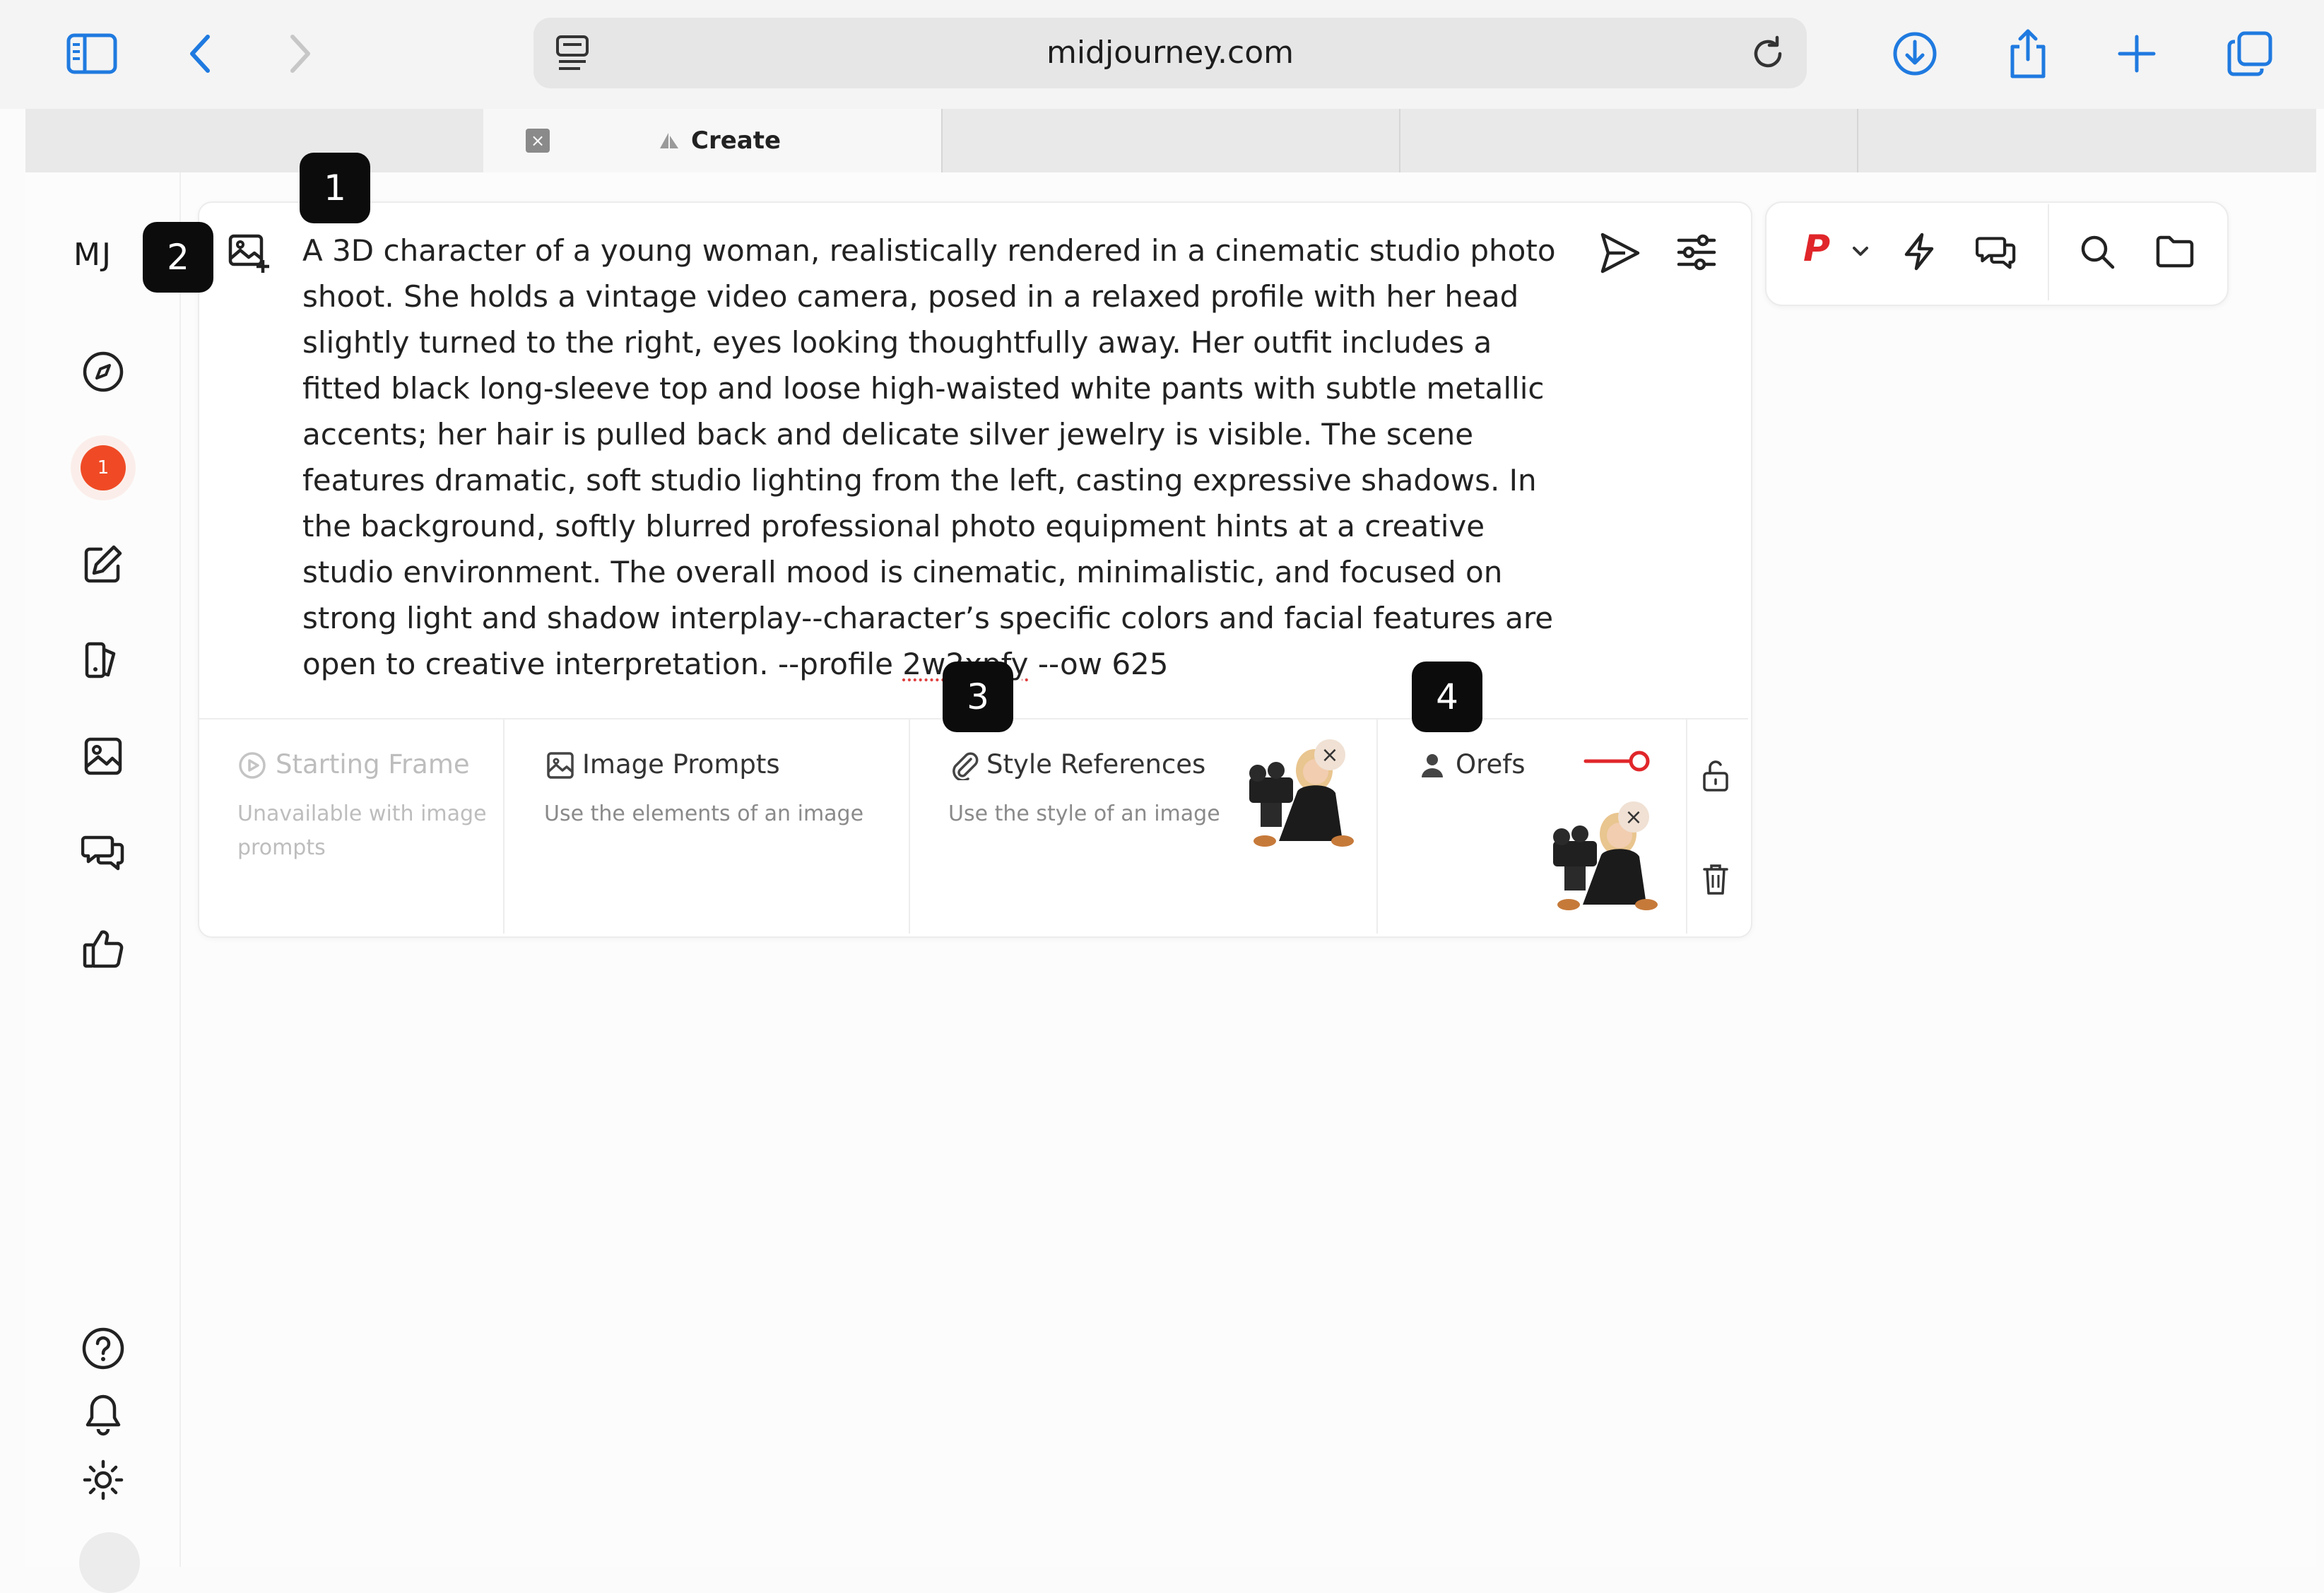 Image resolution: width=2324 pixels, height=1593 pixels. What do you see at coordinates (1915, 53) in the screenshot?
I see `download-icon` at bounding box center [1915, 53].